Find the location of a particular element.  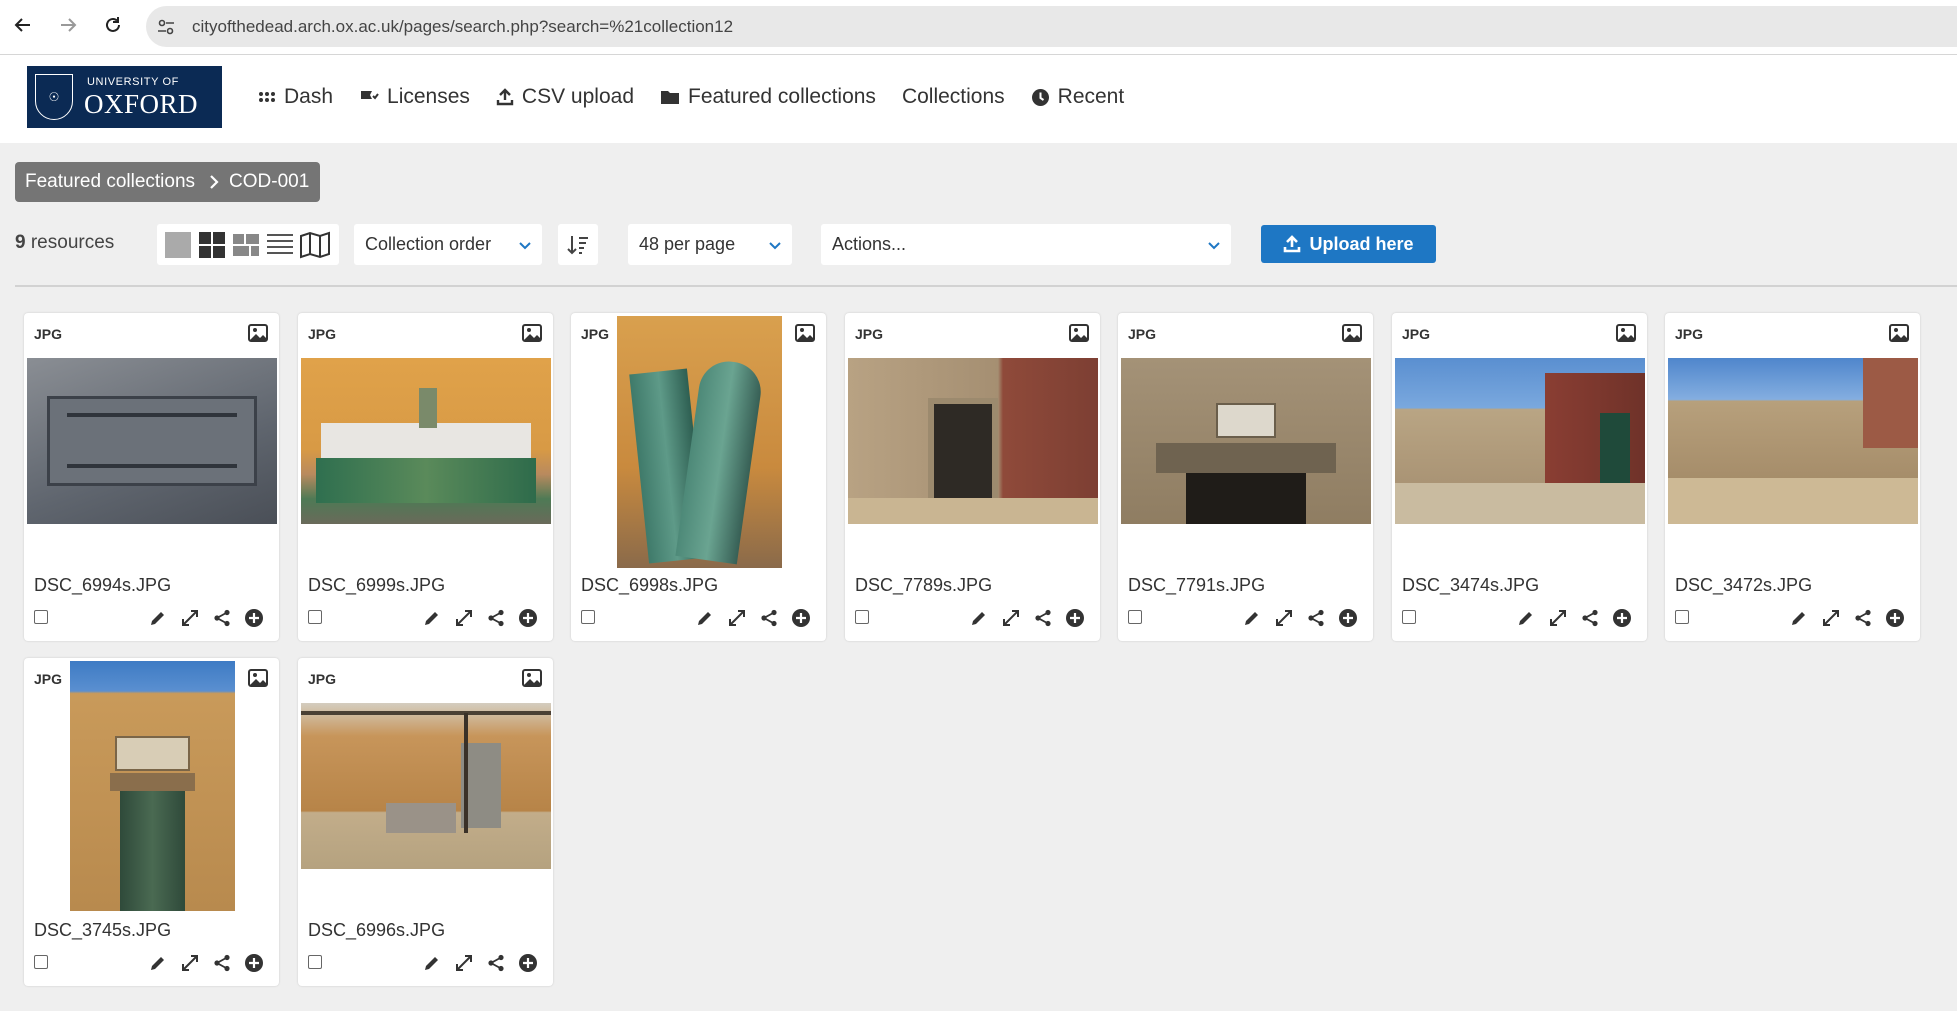

resource-filename: DSC_3745s.JPG is located at coordinates (102, 930).